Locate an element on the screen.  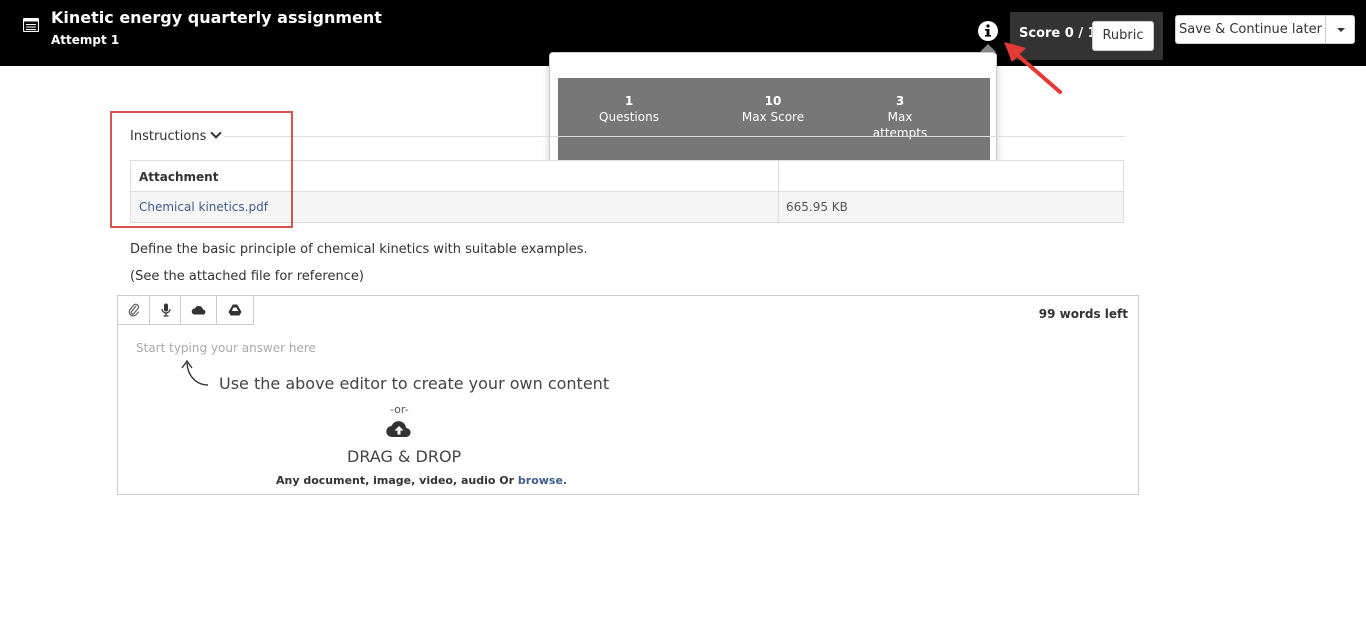
popover-arrow is located at coordinates (988, 48).